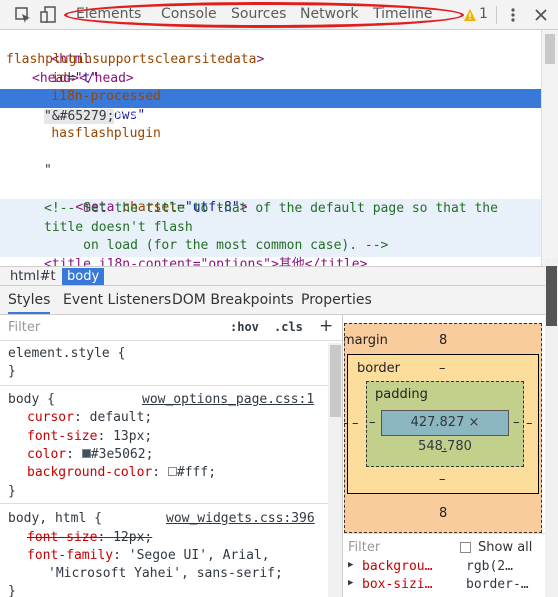 The height and width of the screenshot is (597, 558). What do you see at coordinates (47, 454) in the screenshot?
I see `prop-name: color` at bounding box center [47, 454].